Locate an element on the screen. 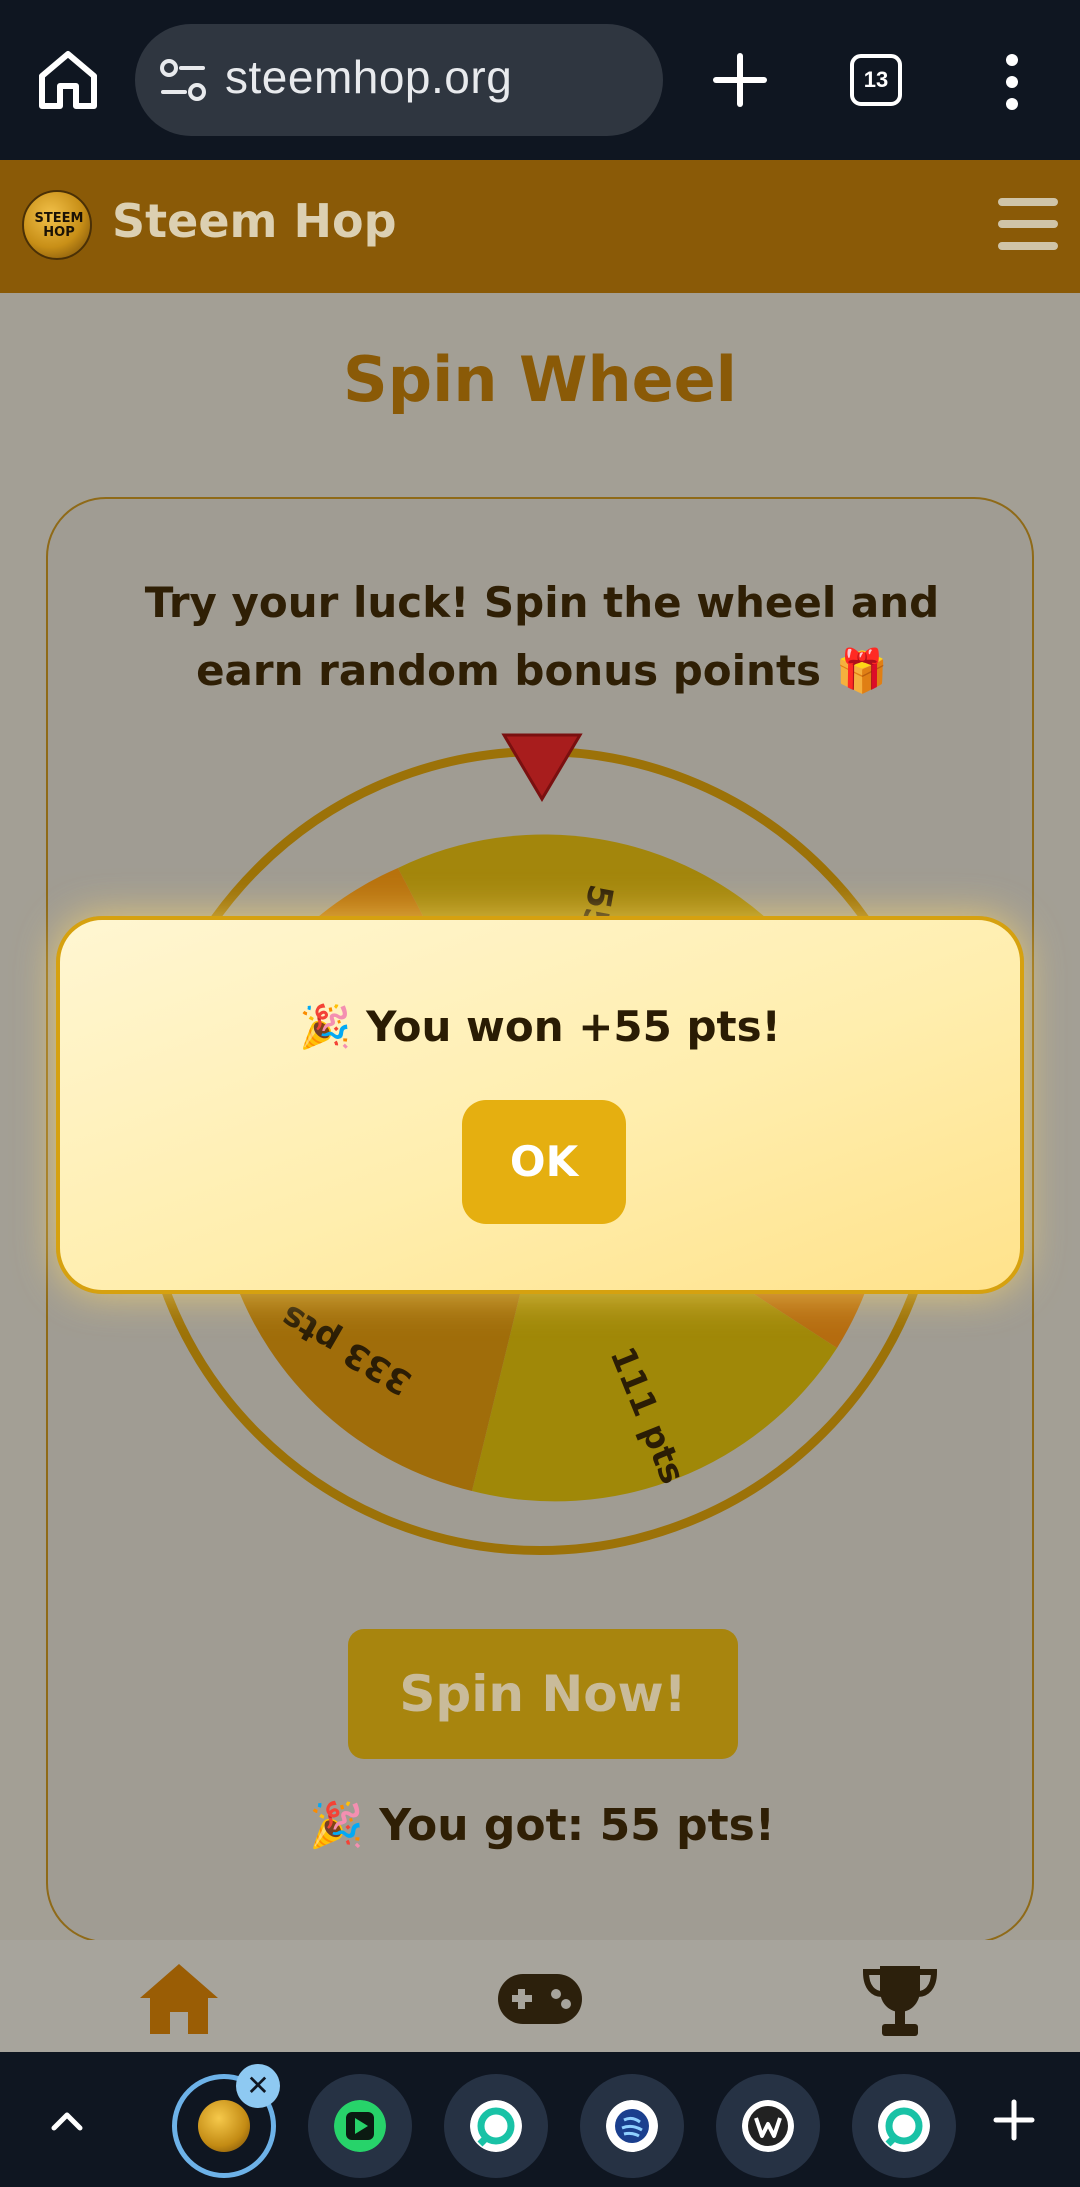 This screenshot has height=2187, width=1080. spin-result-text: 🎉 You got: 55 pts! is located at coordinates (542, 1825).